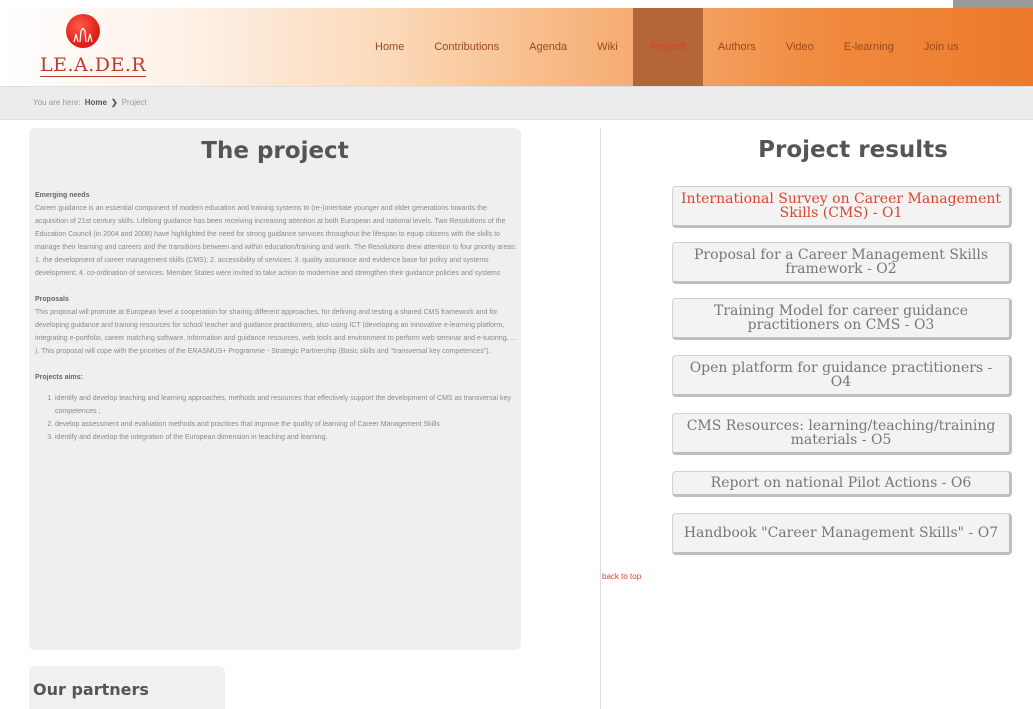 This screenshot has height=709, width=1033. I want to click on result-button-o7: Handbook "Career Management Skills" - O7, so click(842, 534).